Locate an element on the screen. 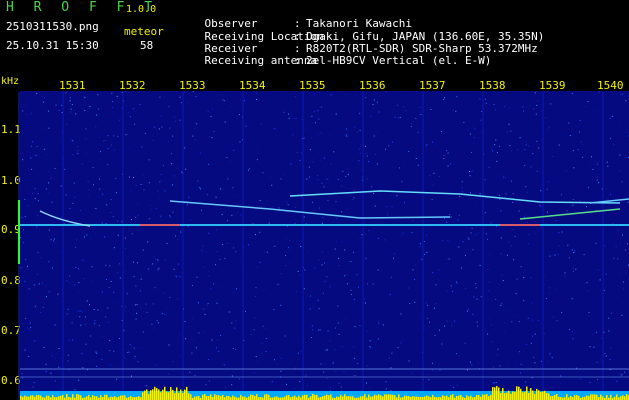 The height and width of the screenshot is (400, 629). observation-datetime: 25.10.31 15:30 is located at coordinates (52, 45).